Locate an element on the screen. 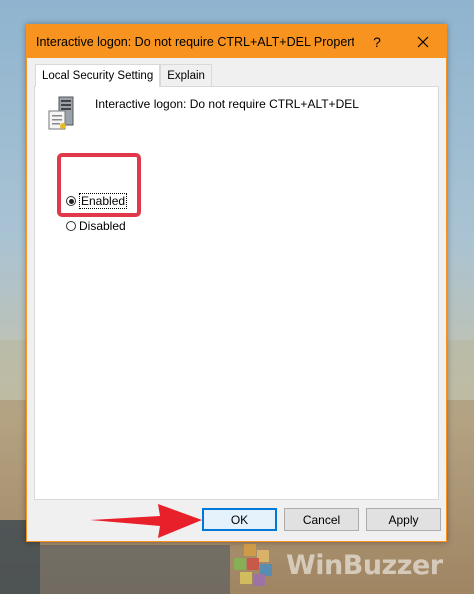 The image size is (474, 594). watermark-text: WinBuzzer is located at coordinates (364, 565).